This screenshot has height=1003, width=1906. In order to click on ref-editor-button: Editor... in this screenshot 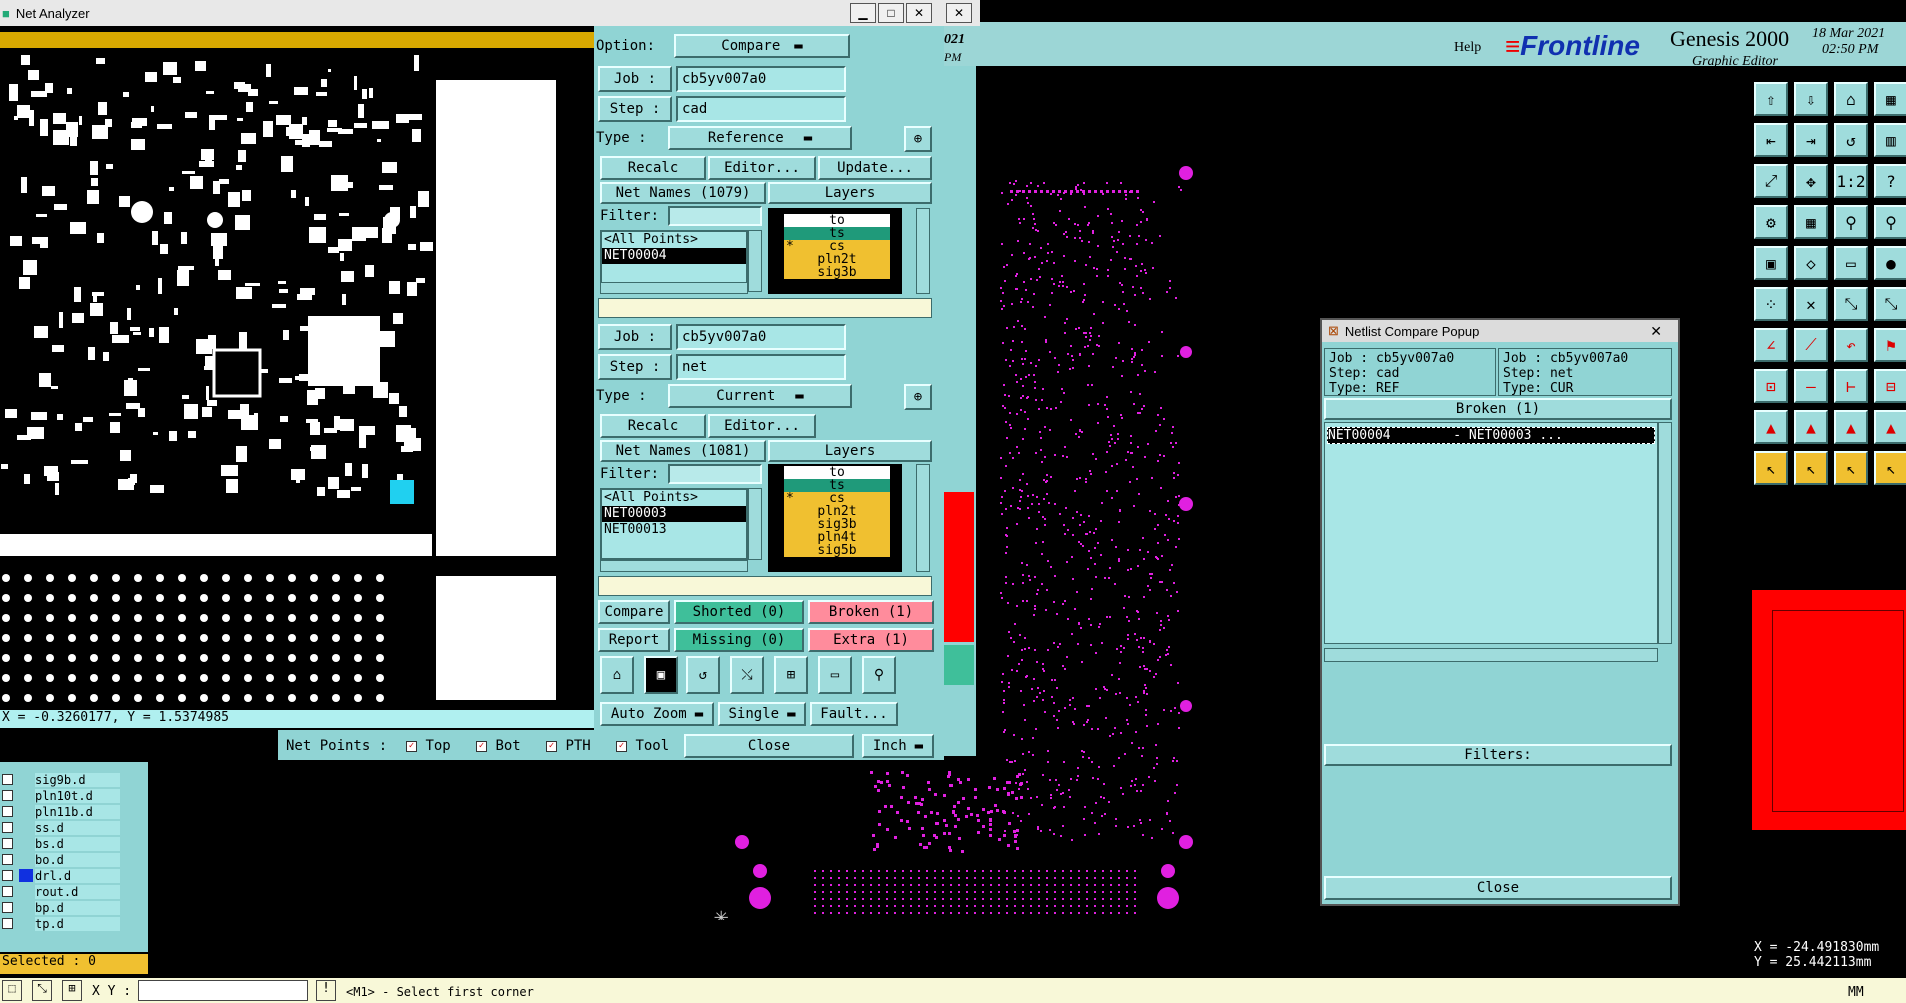, I will do `click(762, 168)`.